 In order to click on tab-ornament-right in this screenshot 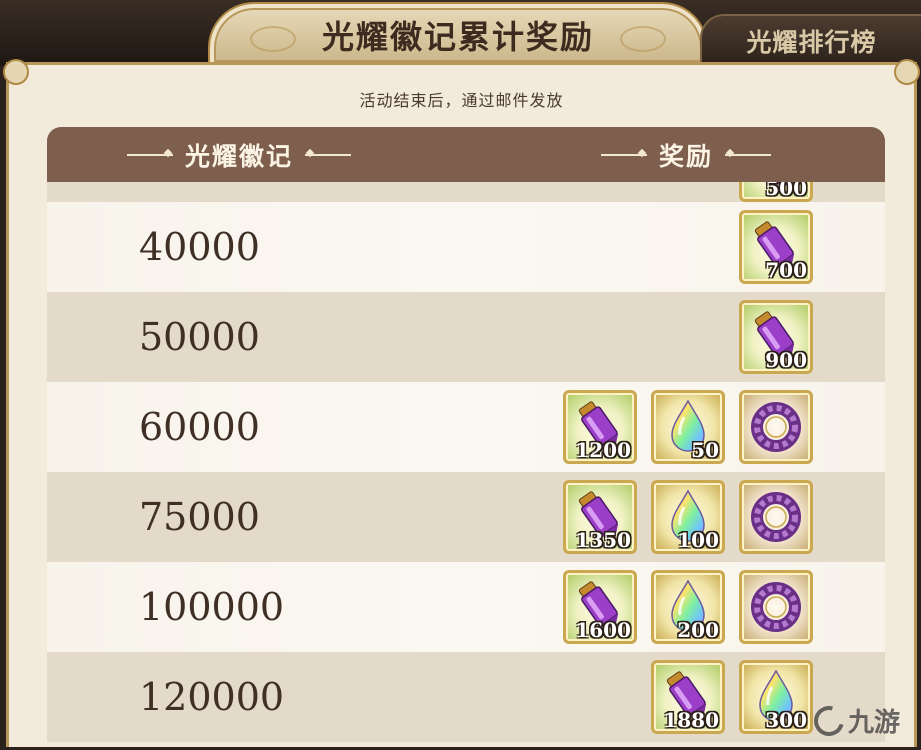, I will do `click(643, 39)`.